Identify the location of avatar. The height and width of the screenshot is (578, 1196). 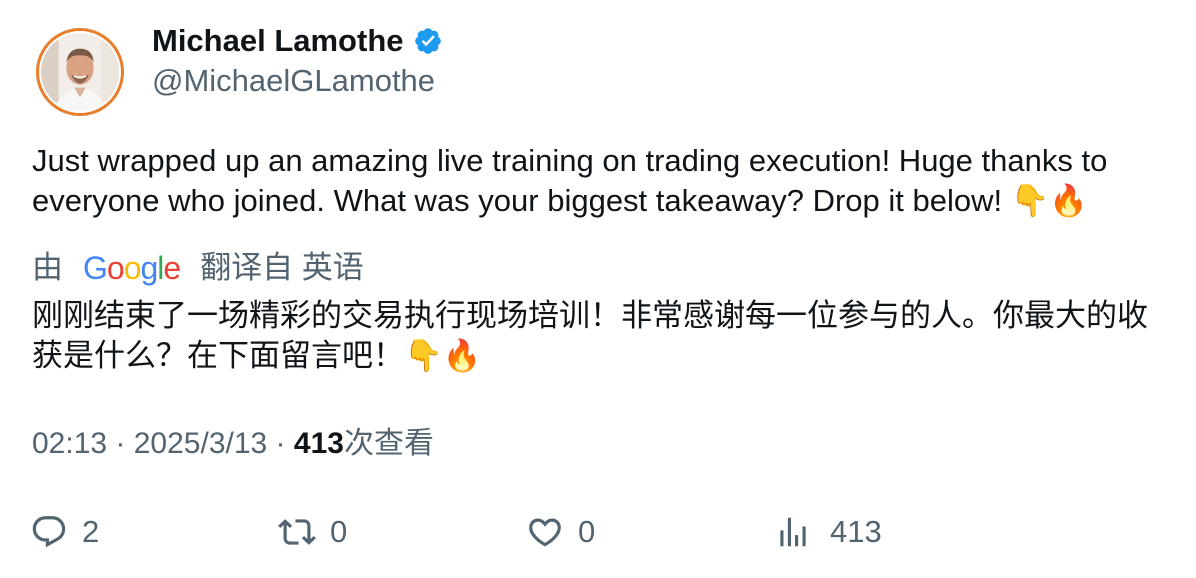
(80, 72).